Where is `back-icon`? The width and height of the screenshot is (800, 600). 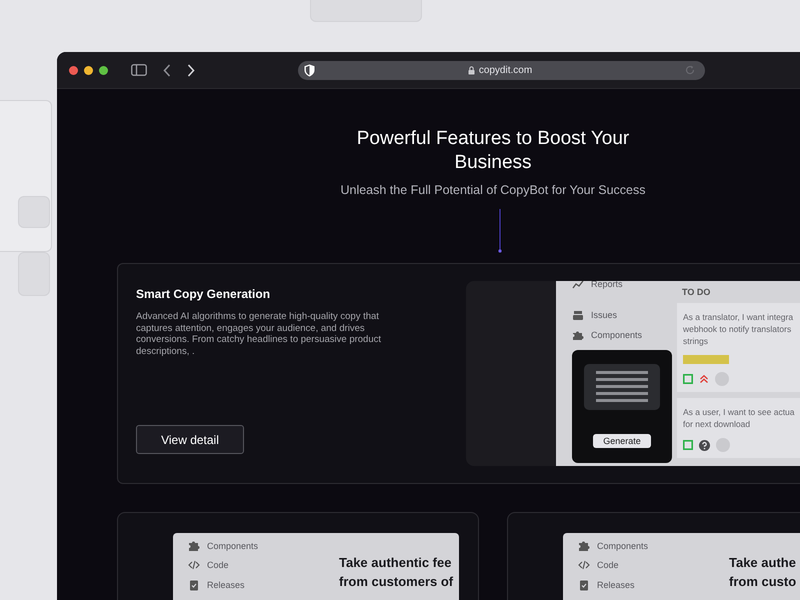
back-icon is located at coordinates (167, 70).